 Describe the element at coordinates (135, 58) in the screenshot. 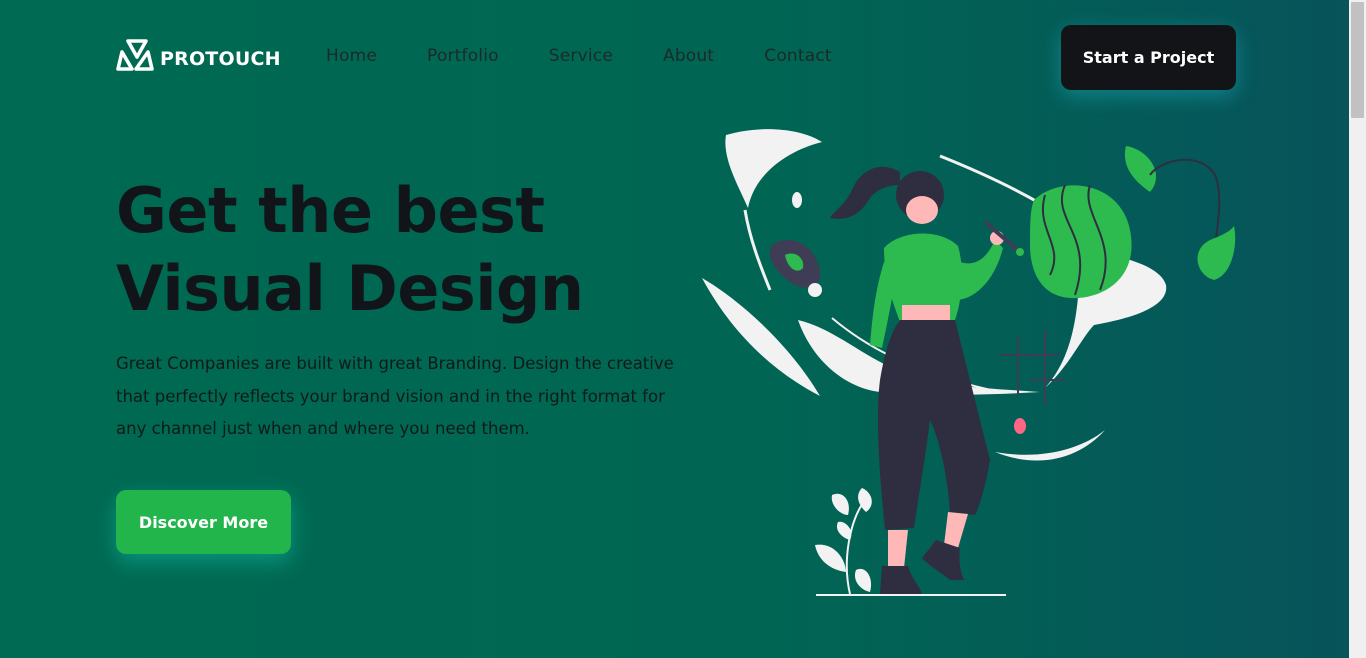

I see `triangle-knot-logo-icon` at that location.